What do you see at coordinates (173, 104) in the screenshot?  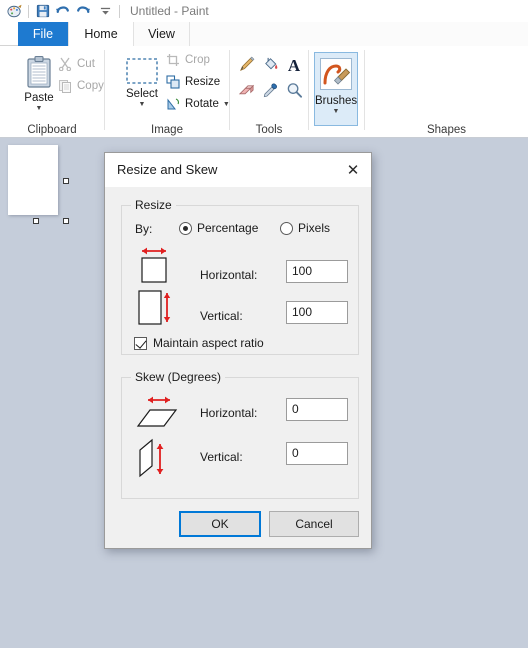 I see `rotate-icon` at bounding box center [173, 104].